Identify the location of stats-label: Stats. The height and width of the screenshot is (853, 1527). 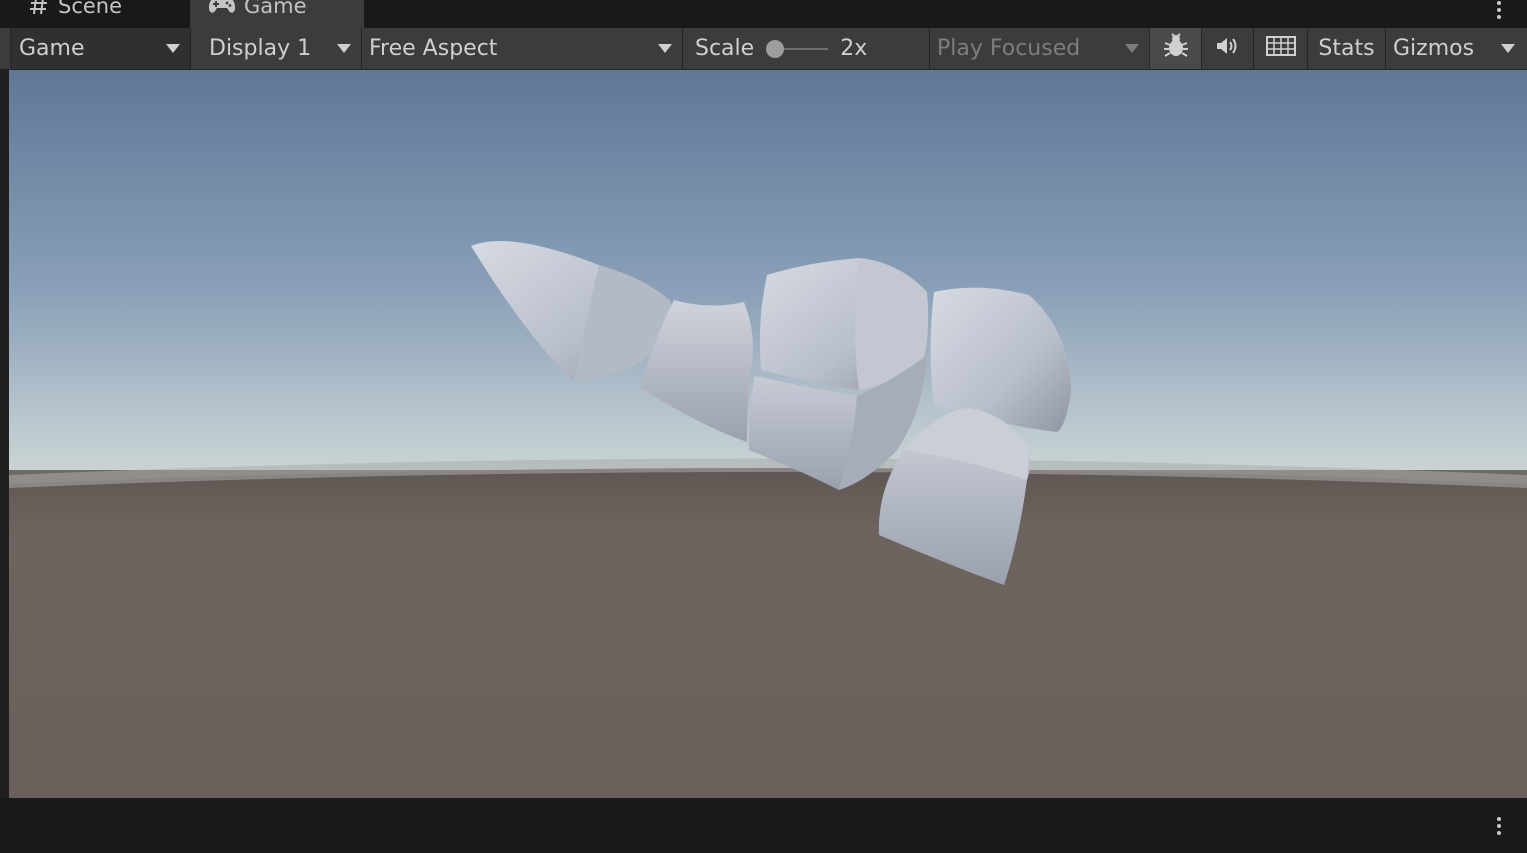
(1346, 48).